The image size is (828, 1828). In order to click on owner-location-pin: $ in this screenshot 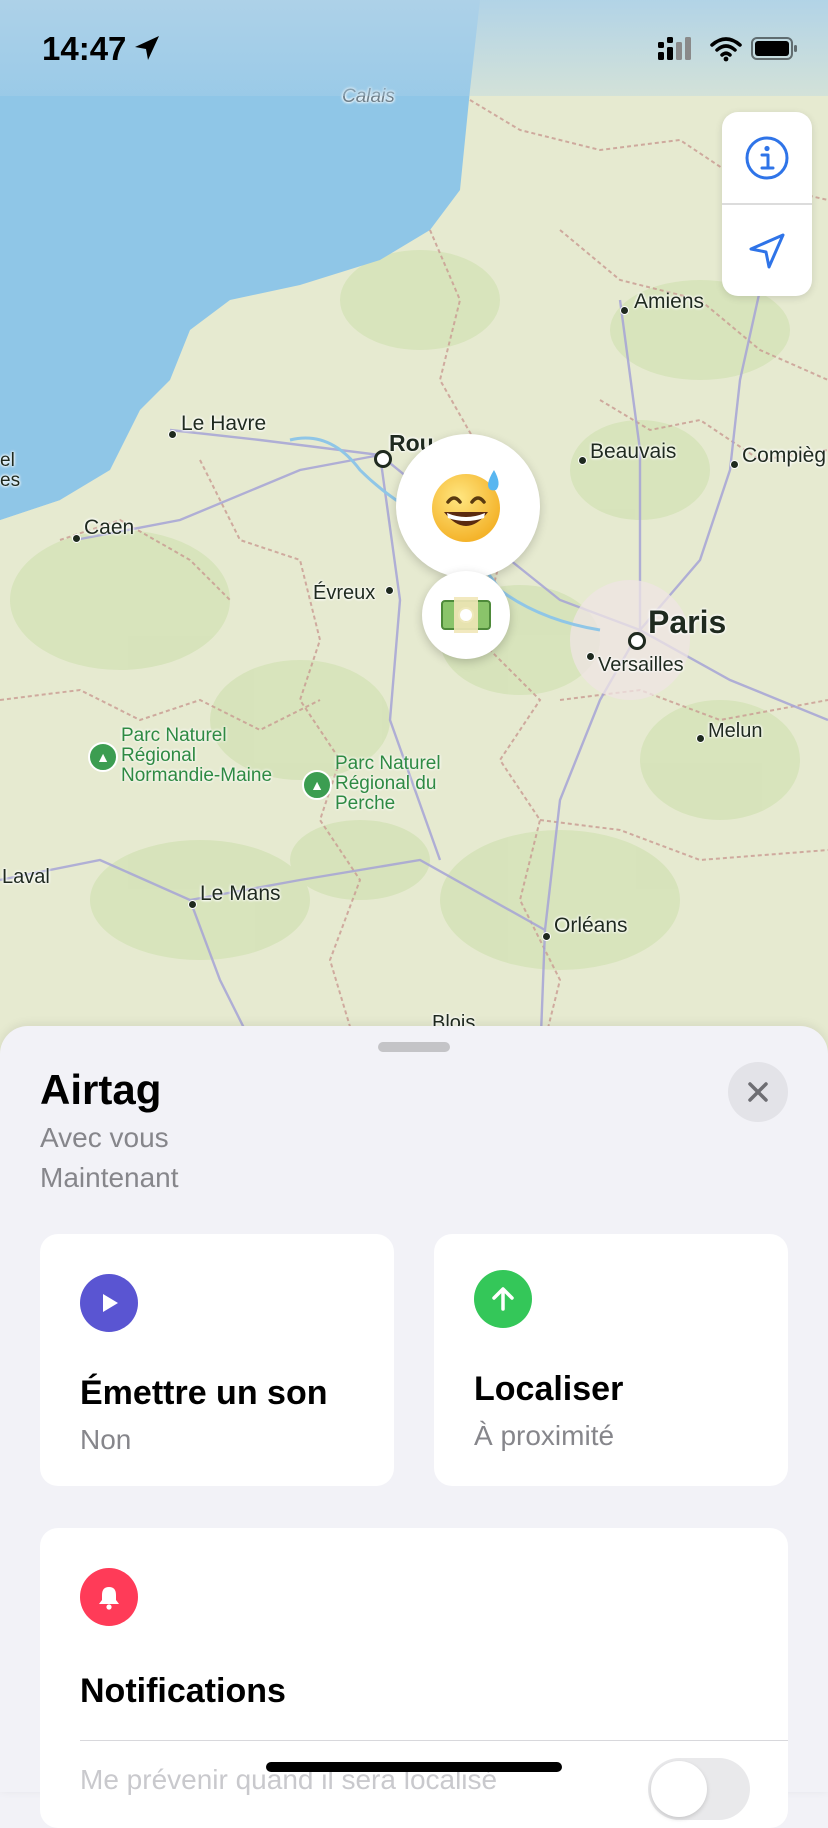, I will do `click(466, 615)`.